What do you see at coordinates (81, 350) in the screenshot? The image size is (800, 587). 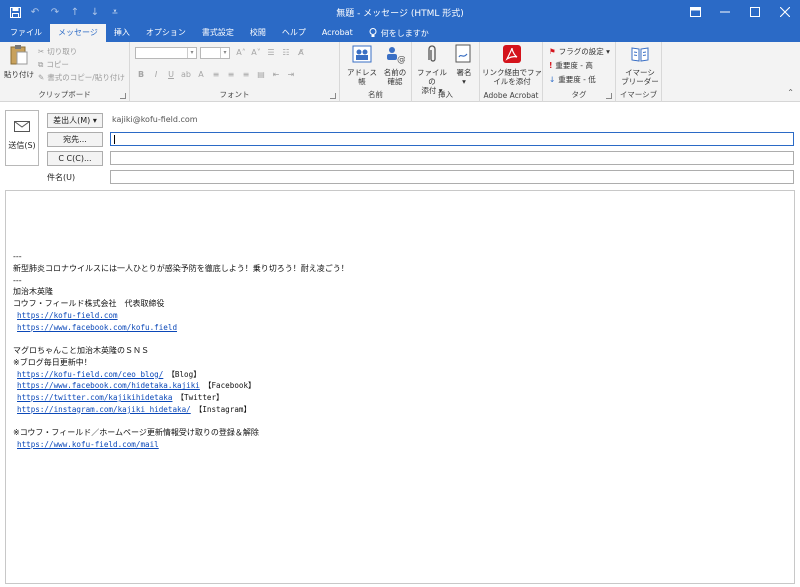 I see `body-text-line: マグロちゃんこと加治木英隆のＳＮＳ` at bounding box center [81, 350].